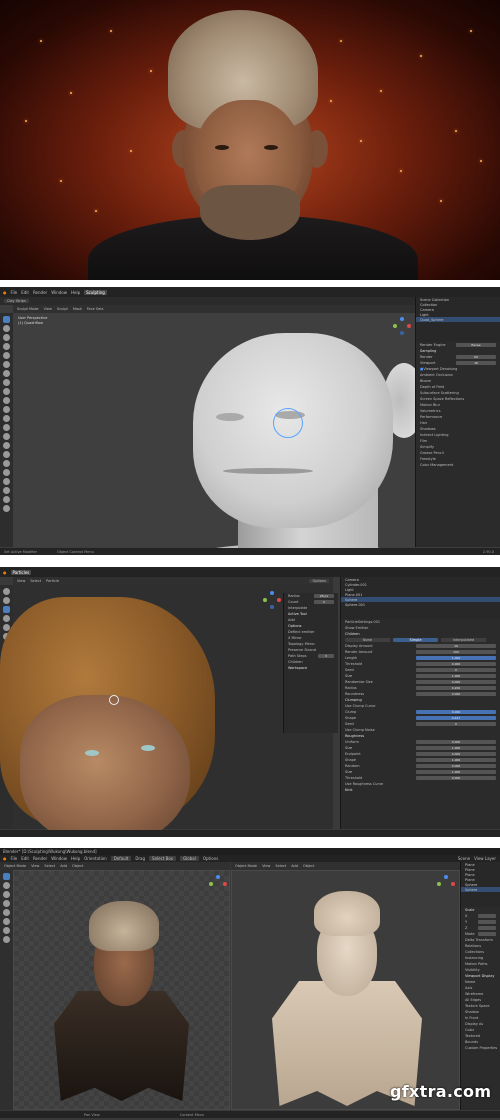 This screenshot has height=1120, width=500. What do you see at coordinates (6, 346) in the screenshot?
I see `clay-strips-icon` at bounding box center [6, 346].